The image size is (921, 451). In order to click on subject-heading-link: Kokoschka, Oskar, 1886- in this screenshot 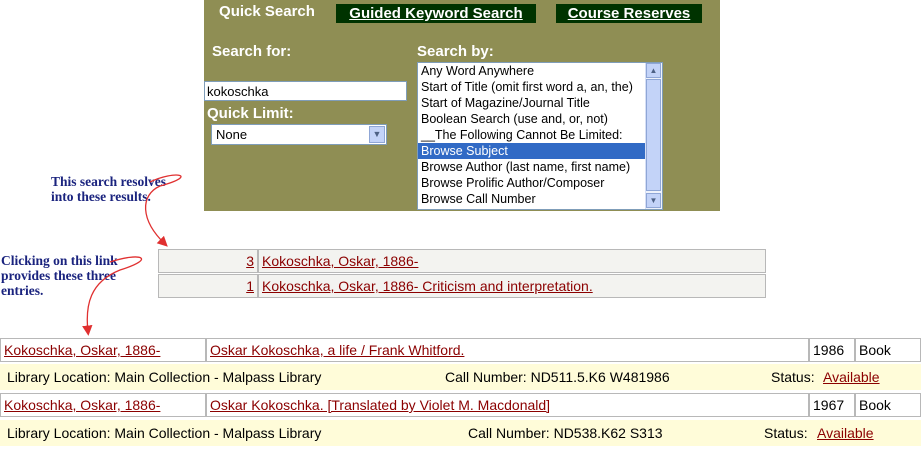, I will do `click(340, 261)`.